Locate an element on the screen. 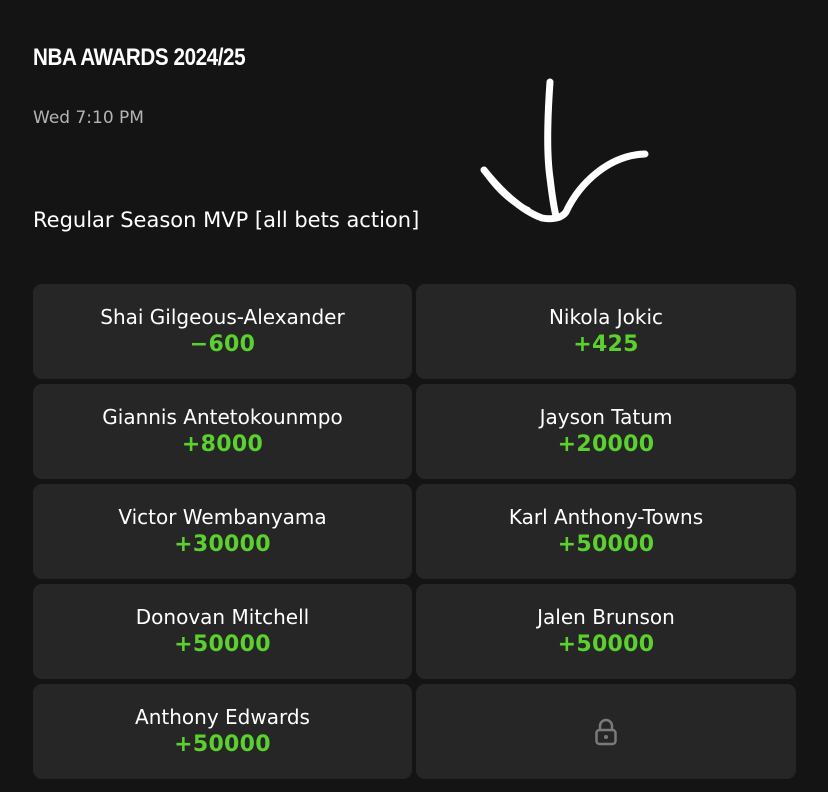 This screenshot has height=792, width=828. odds-value: +30000 is located at coordinates (222, 544).